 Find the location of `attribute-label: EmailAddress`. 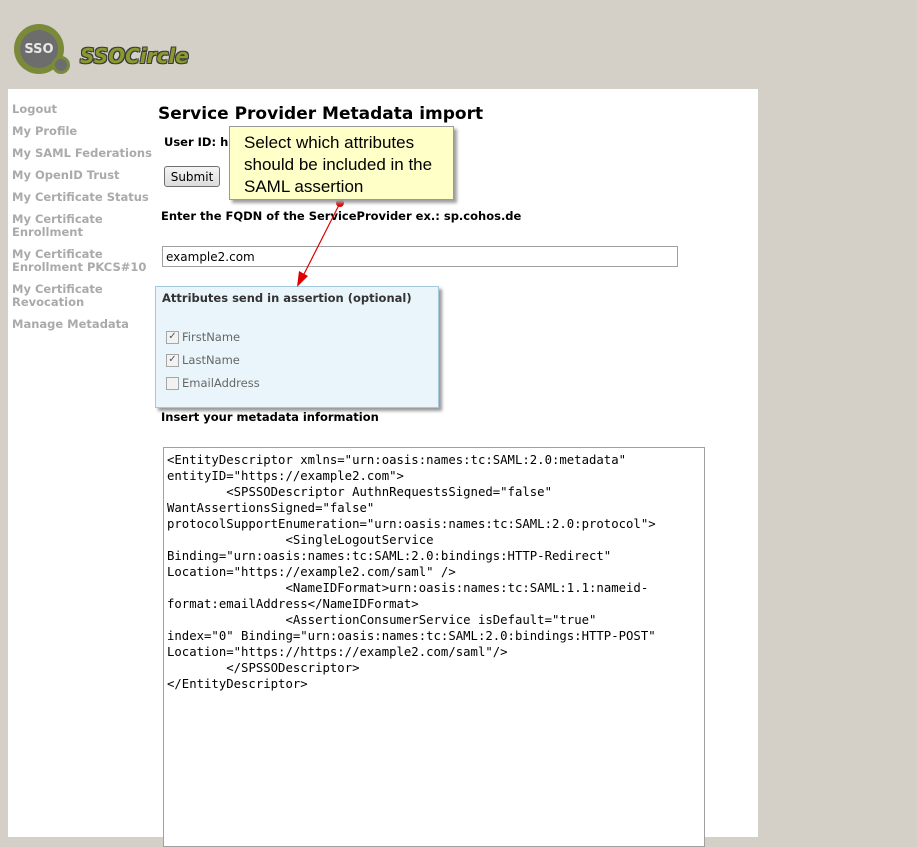

attribute-label: EmailAddress is located at coordinates (221, 383).